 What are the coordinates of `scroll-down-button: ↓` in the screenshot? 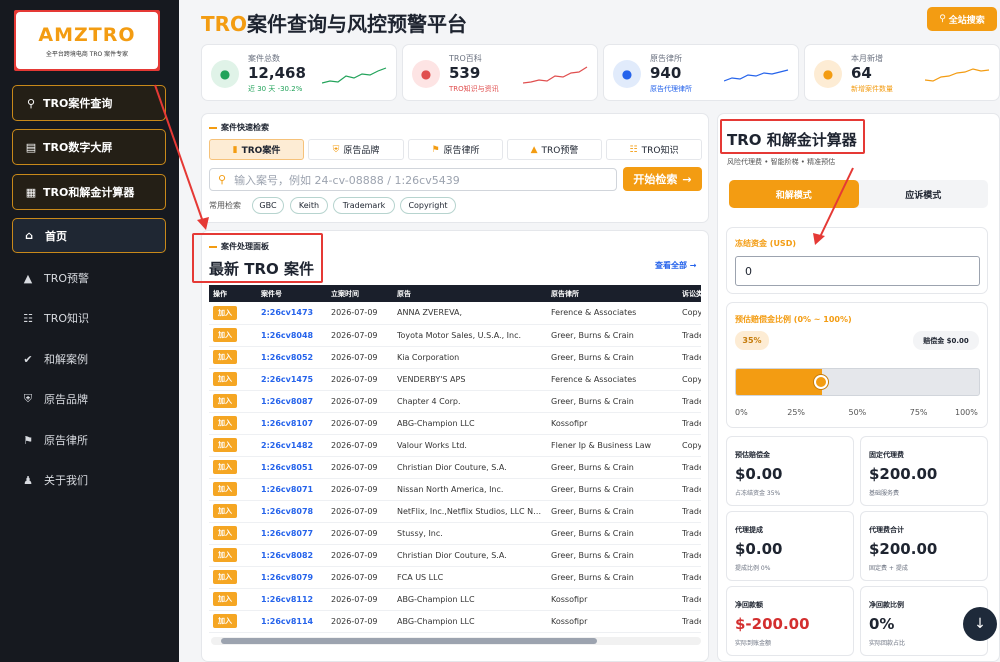 It's located at (980, 624).